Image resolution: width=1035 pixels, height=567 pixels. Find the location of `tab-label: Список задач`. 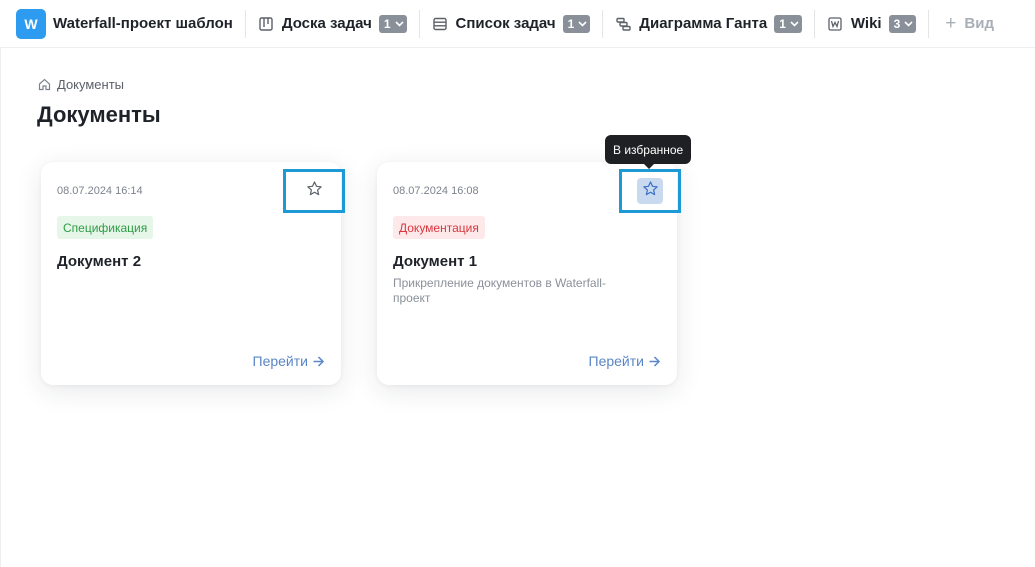

tab-label: Список задач is located at coordinates (505, 23).